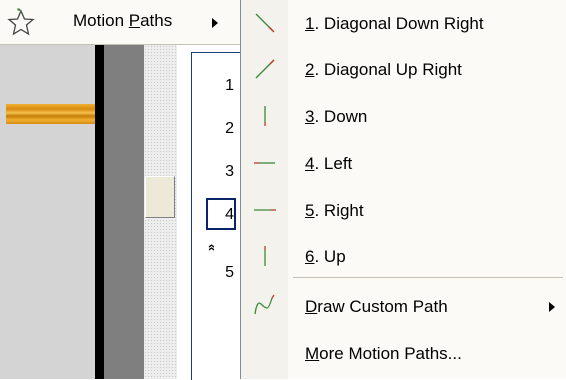 This screenshot has height=380, width=566. Describe the element at coordinates (216, 172) in the screenshot. I see `order-number-3: 3` at that location.